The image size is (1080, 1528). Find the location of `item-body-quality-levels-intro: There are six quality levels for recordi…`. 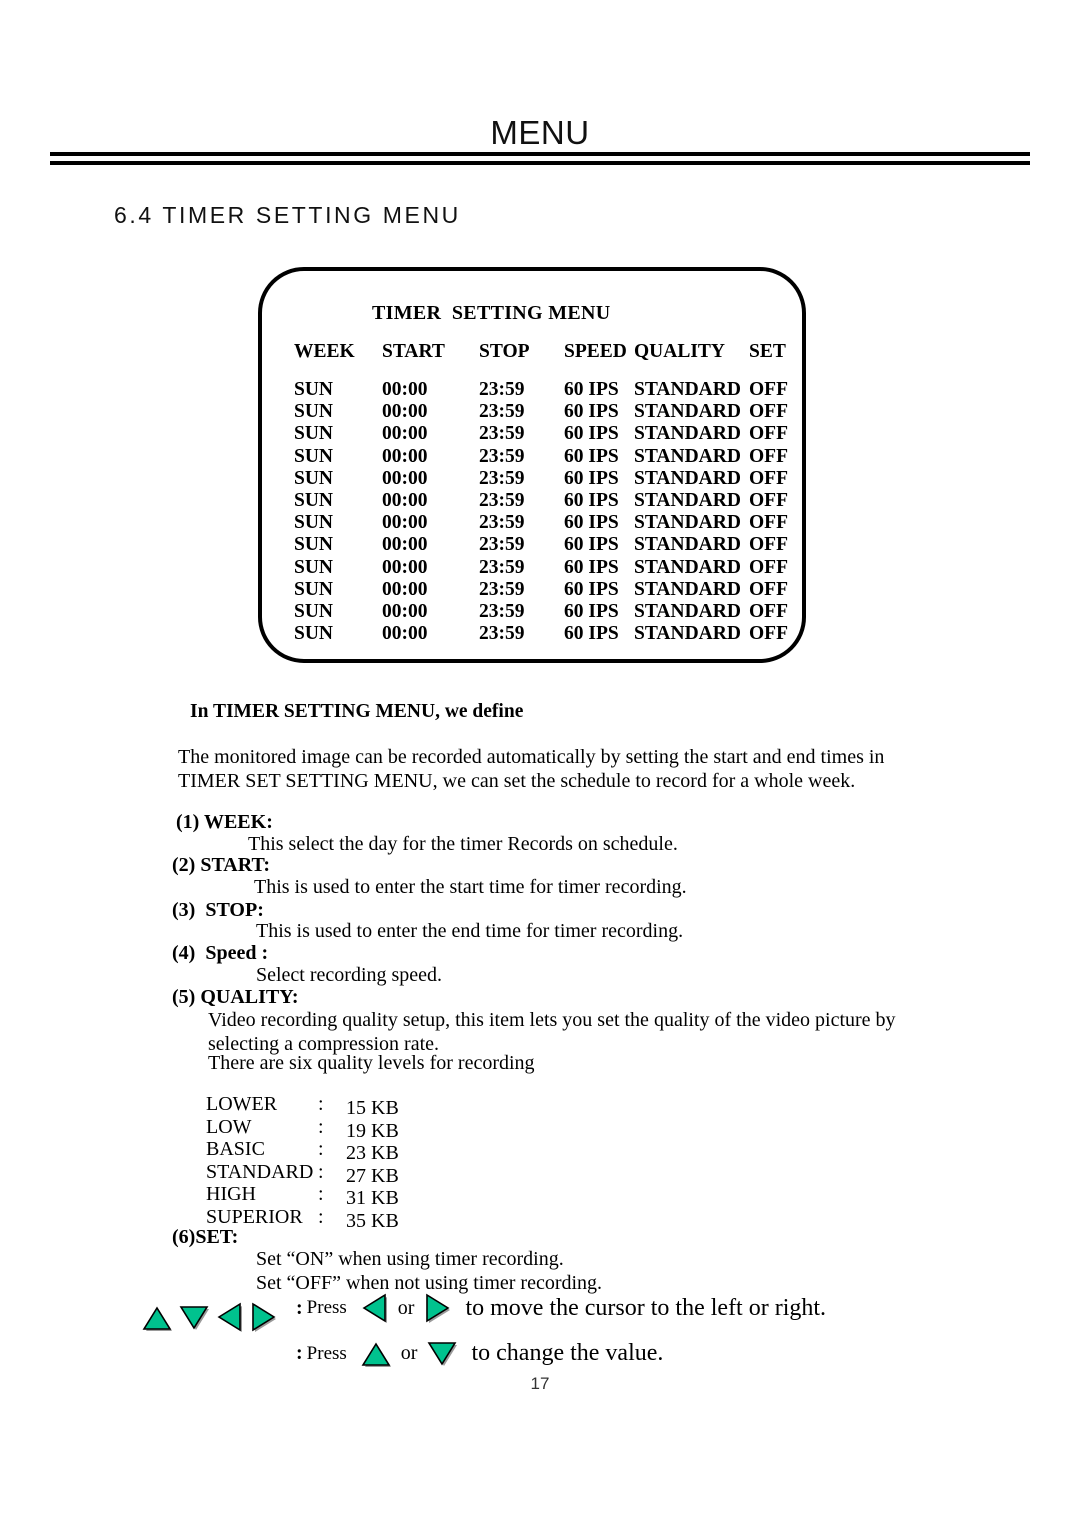

item-body-quality-levels-intro: There are six quality levels for recordi… is located at coordinates (371, 1063).